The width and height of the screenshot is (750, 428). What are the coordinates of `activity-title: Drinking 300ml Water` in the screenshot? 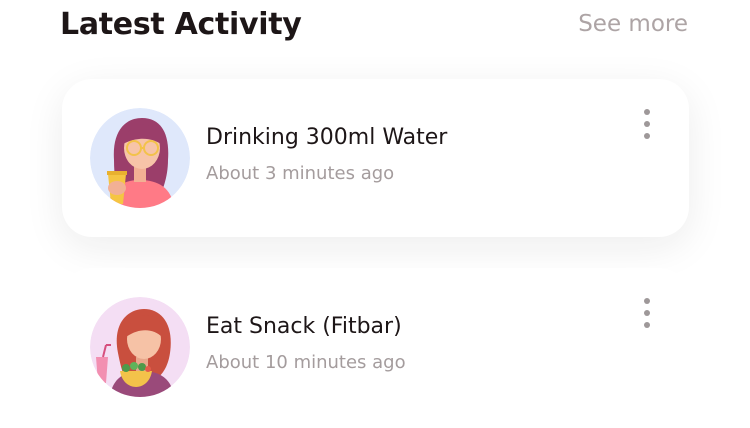 It's located at (327, 137).